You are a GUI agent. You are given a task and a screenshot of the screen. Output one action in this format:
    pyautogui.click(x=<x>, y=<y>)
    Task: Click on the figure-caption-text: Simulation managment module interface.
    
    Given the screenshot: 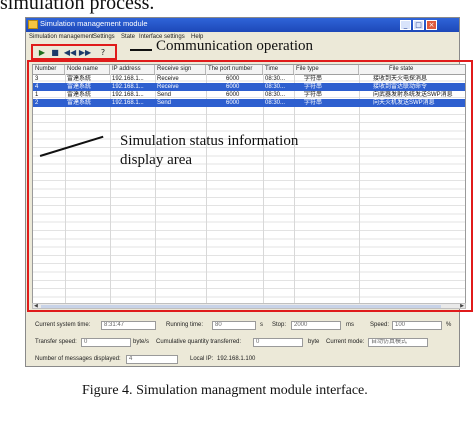 What is the action you would take?
    pyautogui.click(x=252, y=390)
    